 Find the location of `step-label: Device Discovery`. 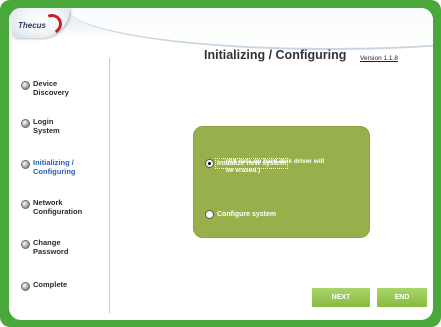

step-label: Device Discovery is located at coordinates (51, 88).